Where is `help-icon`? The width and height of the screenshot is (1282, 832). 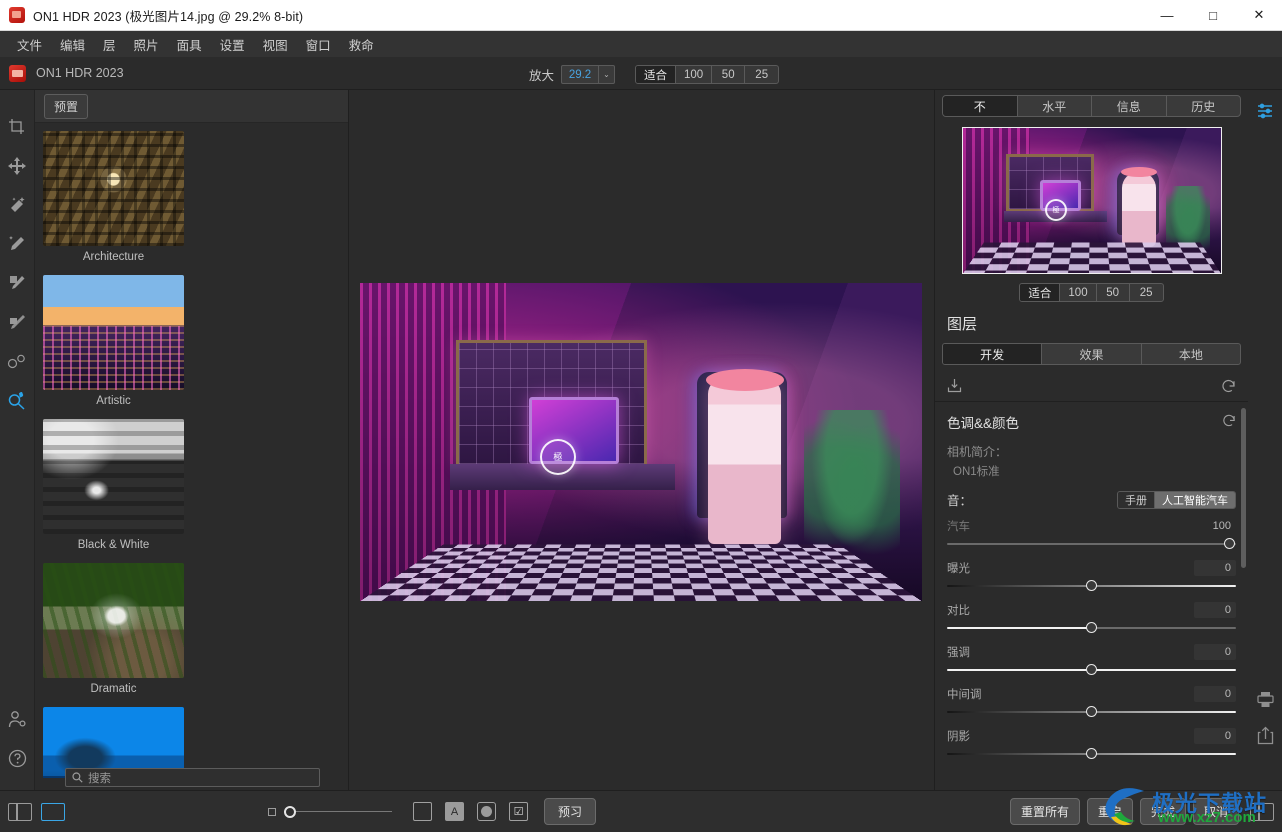 help-icon is located at coordinates (17, 758).